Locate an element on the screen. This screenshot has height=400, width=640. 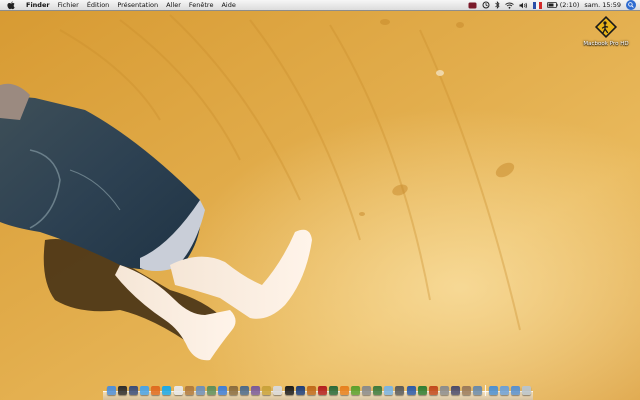
dreamweaver-icon is located at coordinates (333, 390).